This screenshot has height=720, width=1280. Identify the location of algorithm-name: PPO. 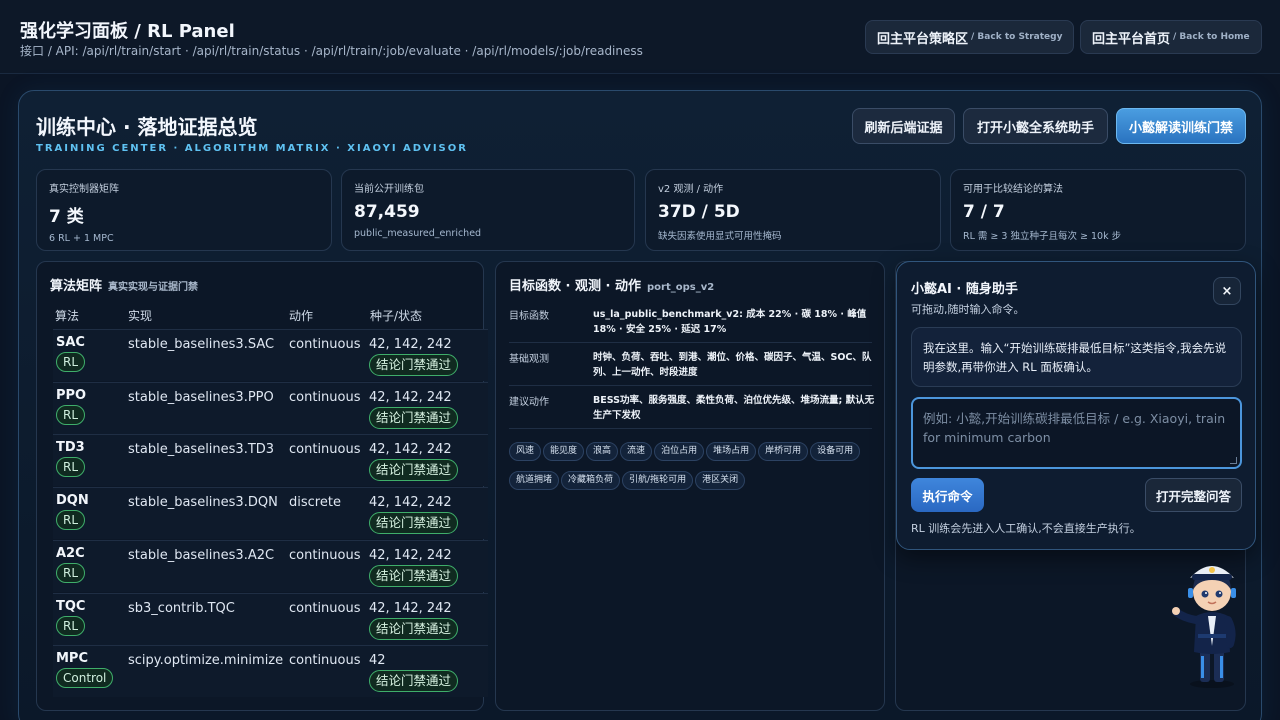
(71, 395).